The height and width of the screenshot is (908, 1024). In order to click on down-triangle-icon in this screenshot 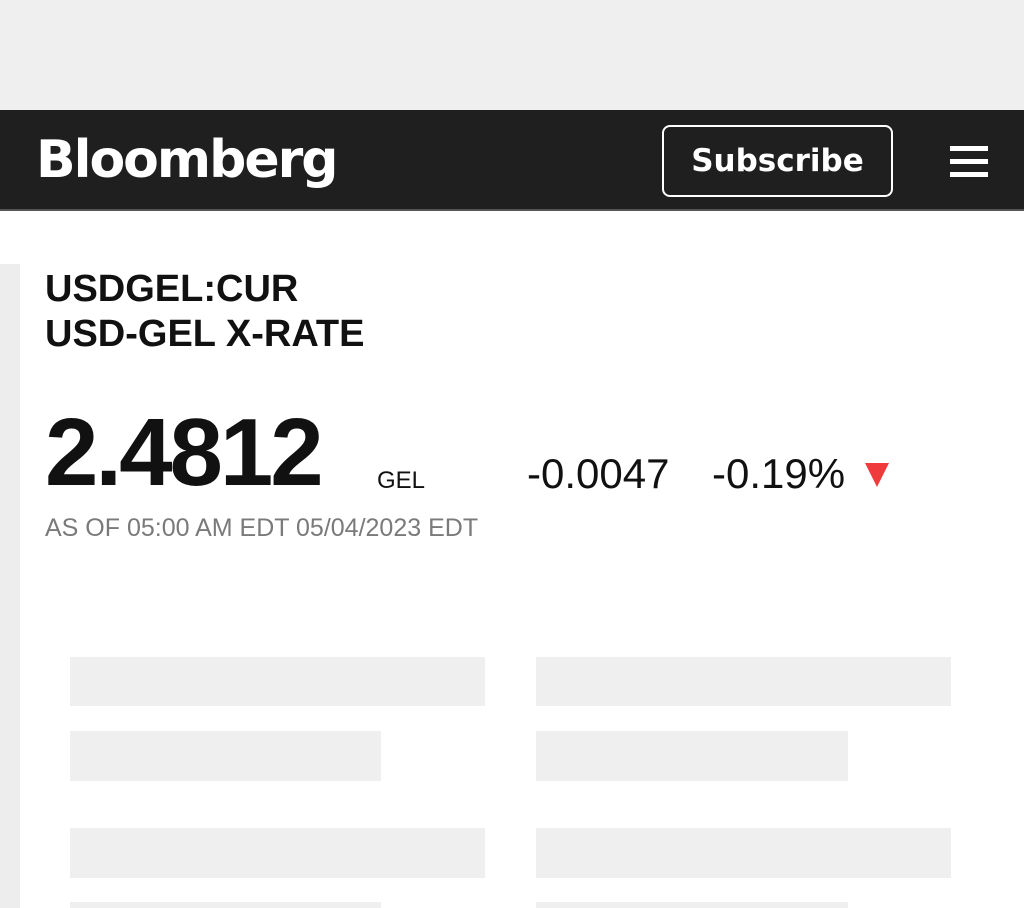, I will do `click(877, 475)`.